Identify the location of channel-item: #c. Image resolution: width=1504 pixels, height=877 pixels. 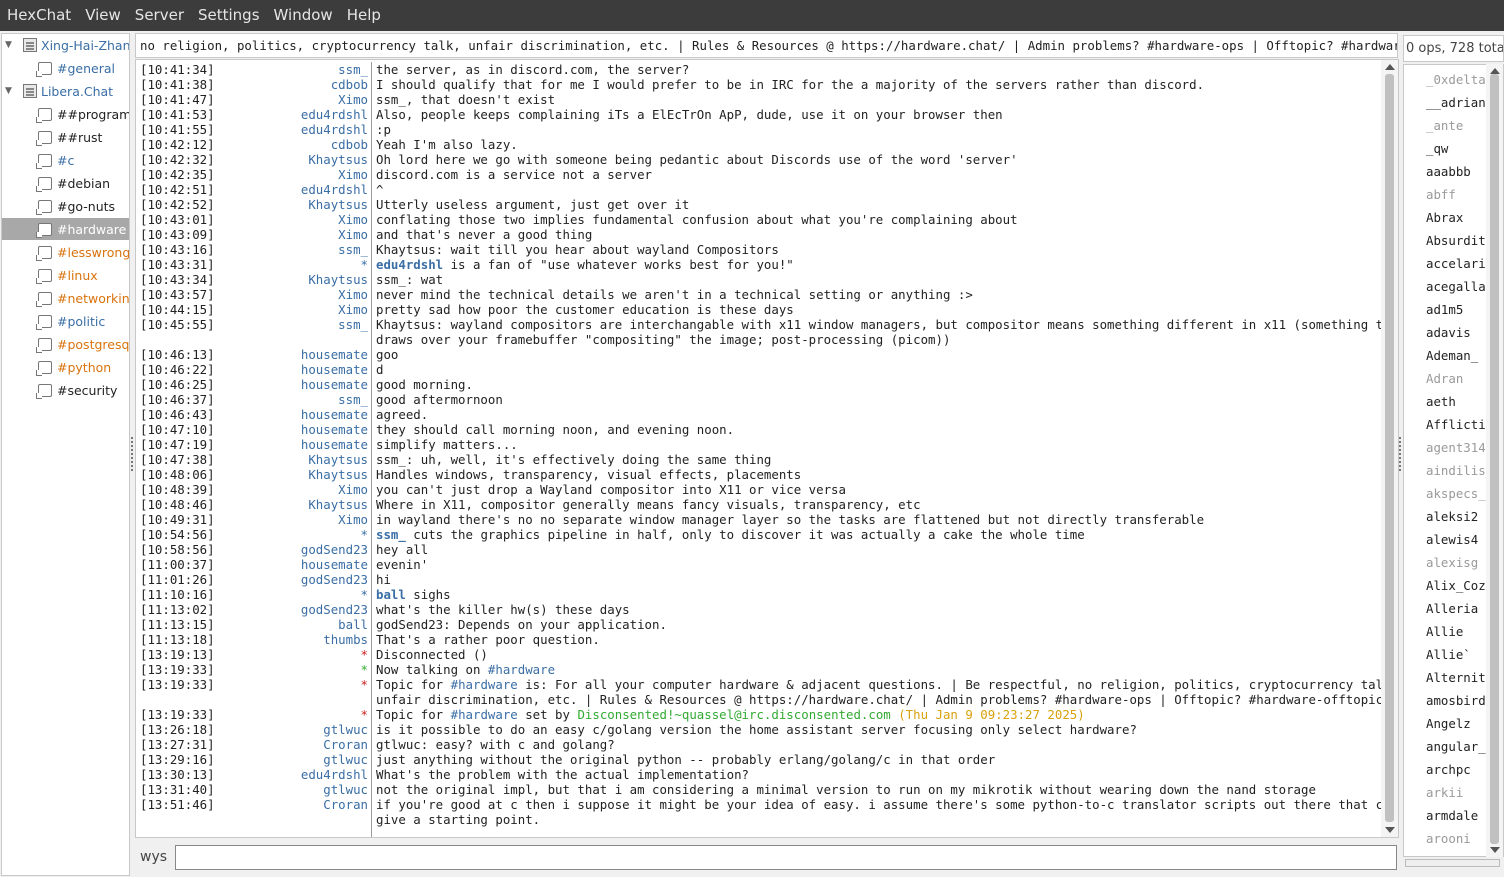
(65, 160).